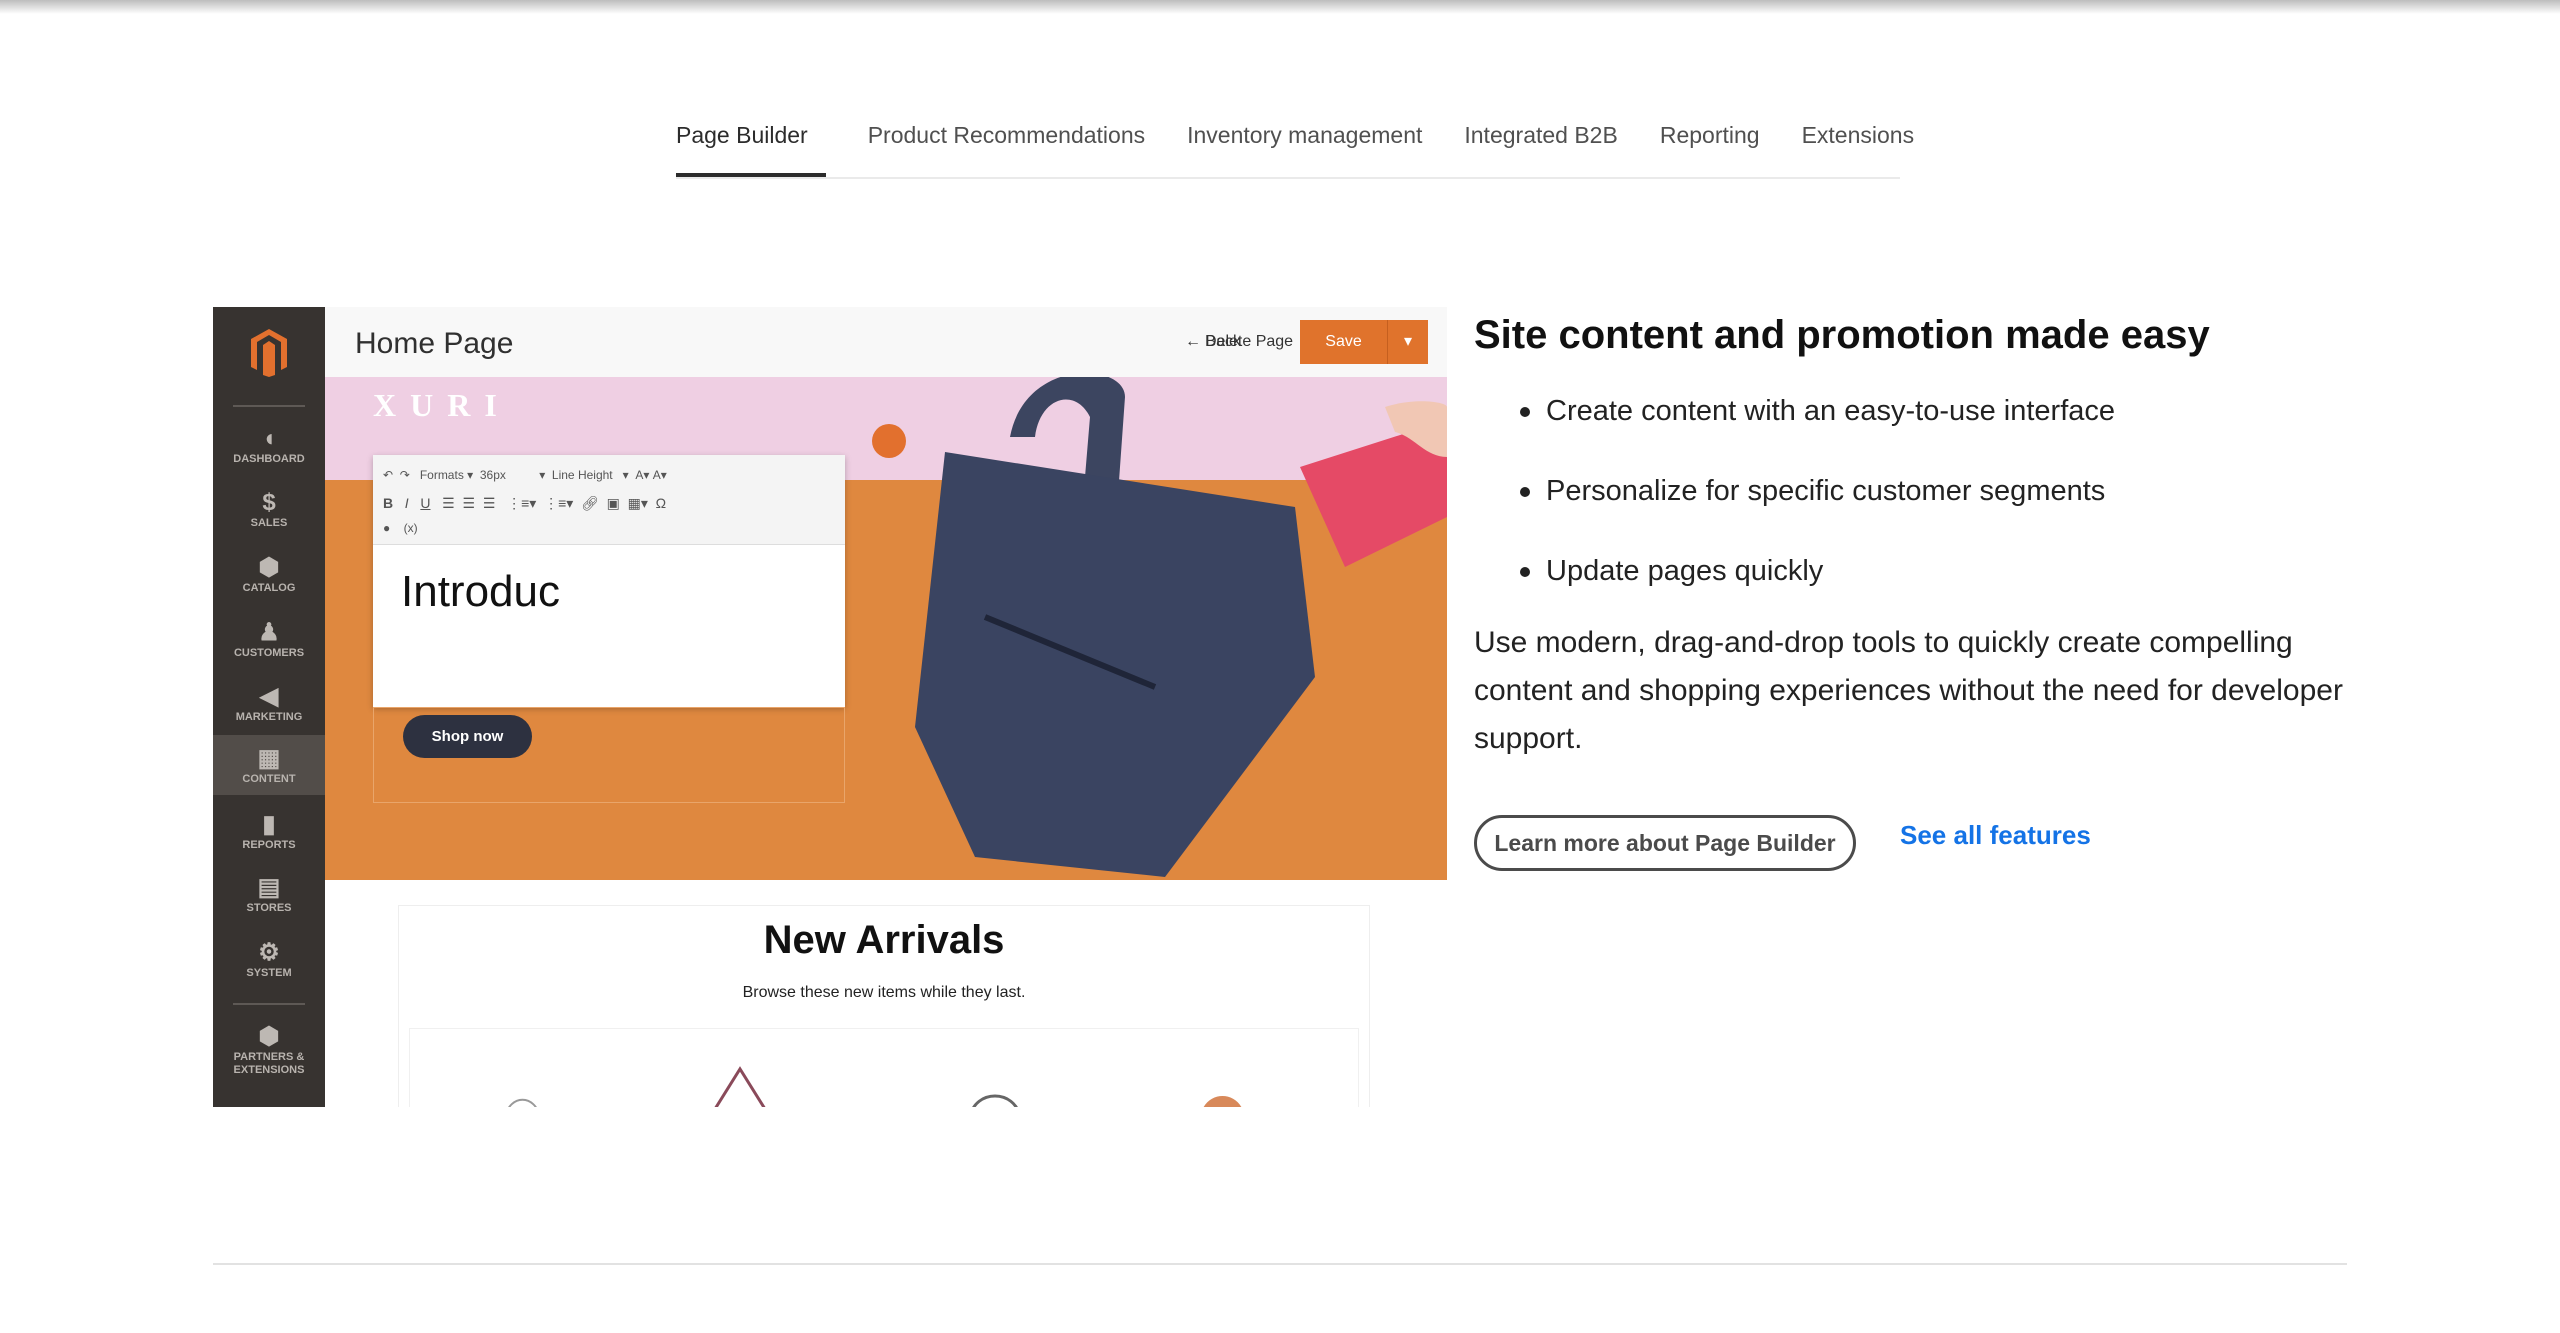 Image resolution: width=2560 pixels, height=1333 pixels. Describe the element at coordinates (386, 528) in the screenshot. I see `widget-icon: ●` at that location.